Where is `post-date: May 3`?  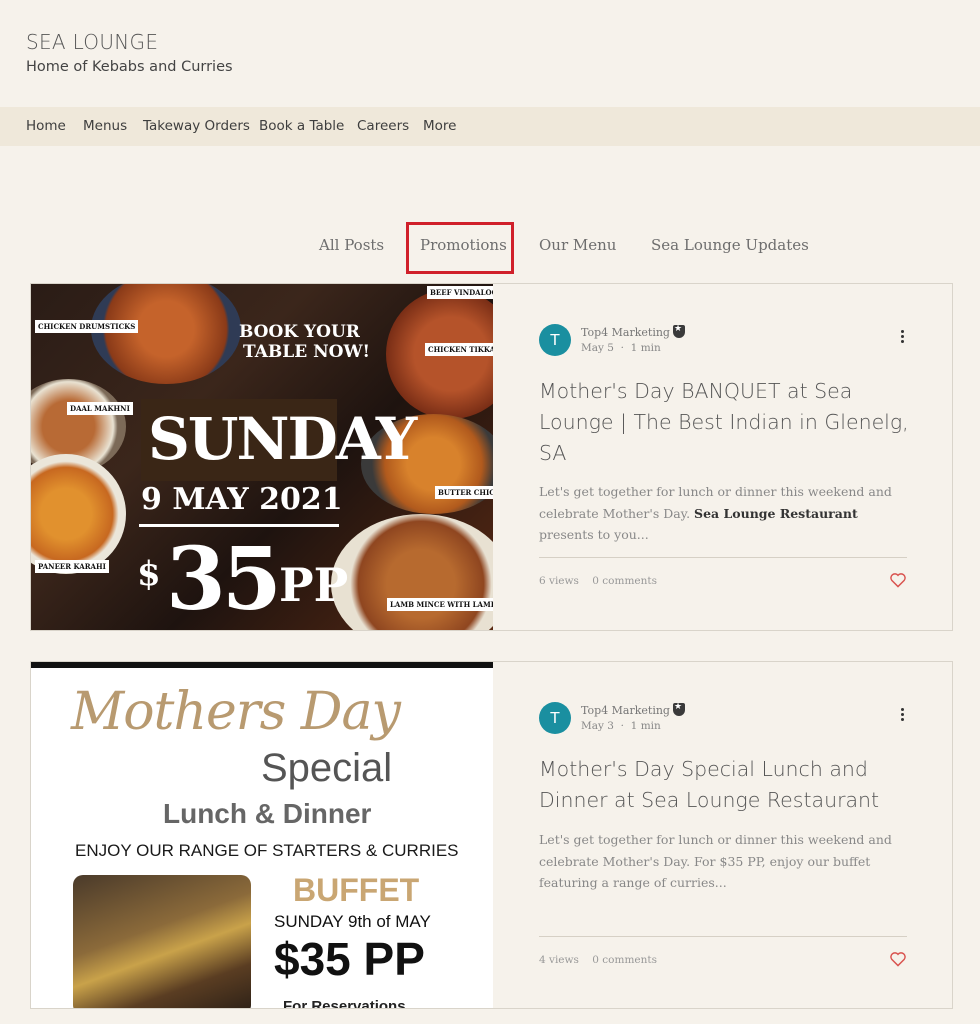
post-date: May 3 is located at coordinates (597, 726).